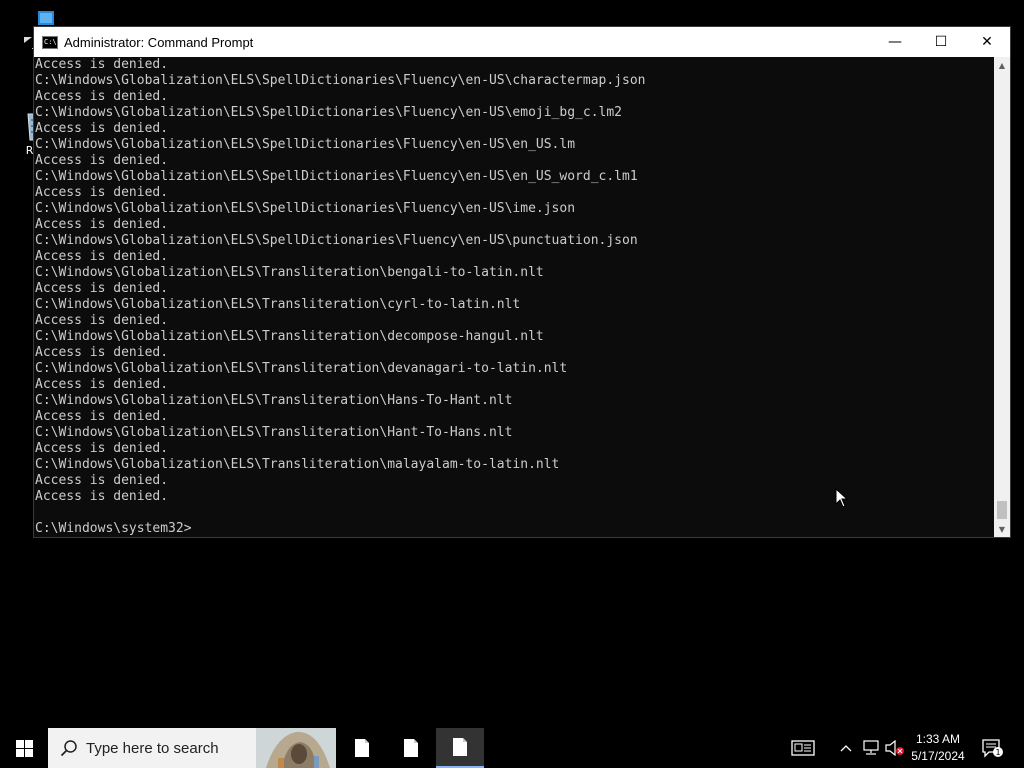 Image resolution: width=1024 pixels, height=768 pixels. Describe the element at coordinates (1002, 65) in the screenshot. I see `scroll-up-arrow-icon: ▲` at that location.